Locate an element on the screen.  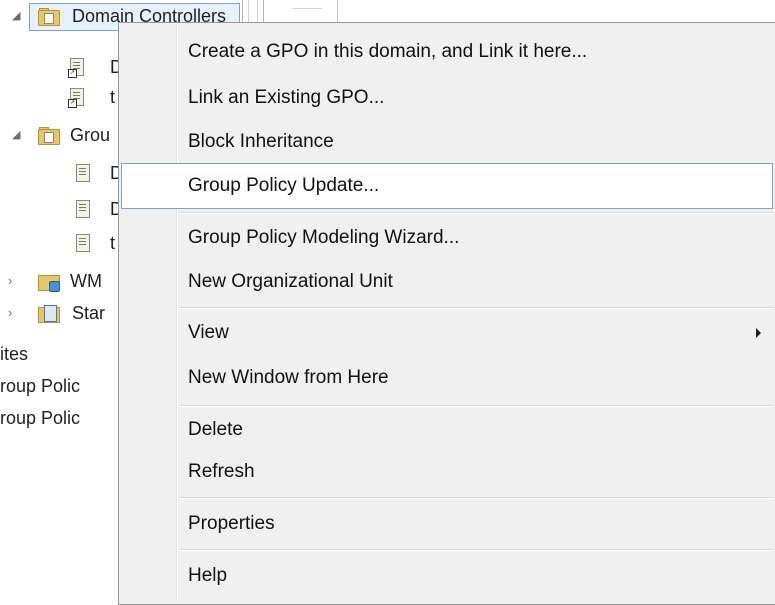
menu-item-delete: Delete is located at coordinates (447, 430).